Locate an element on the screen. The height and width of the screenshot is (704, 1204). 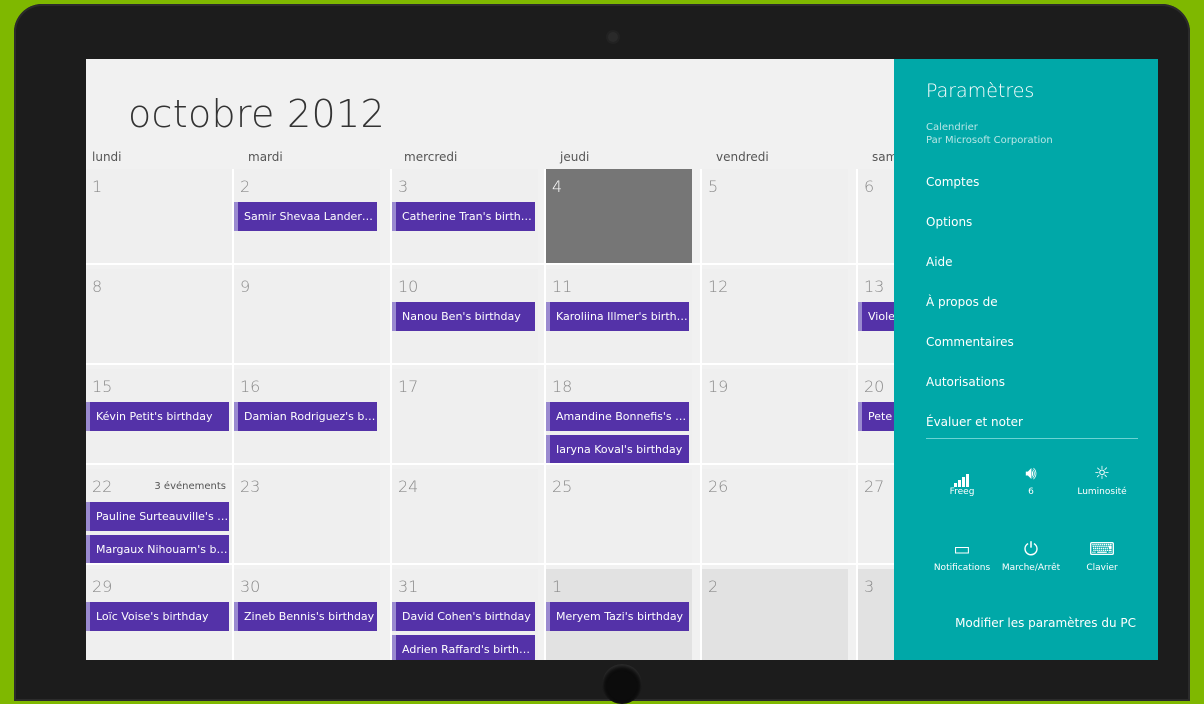
day-cell: 25 is located at coordinates (619, 516).